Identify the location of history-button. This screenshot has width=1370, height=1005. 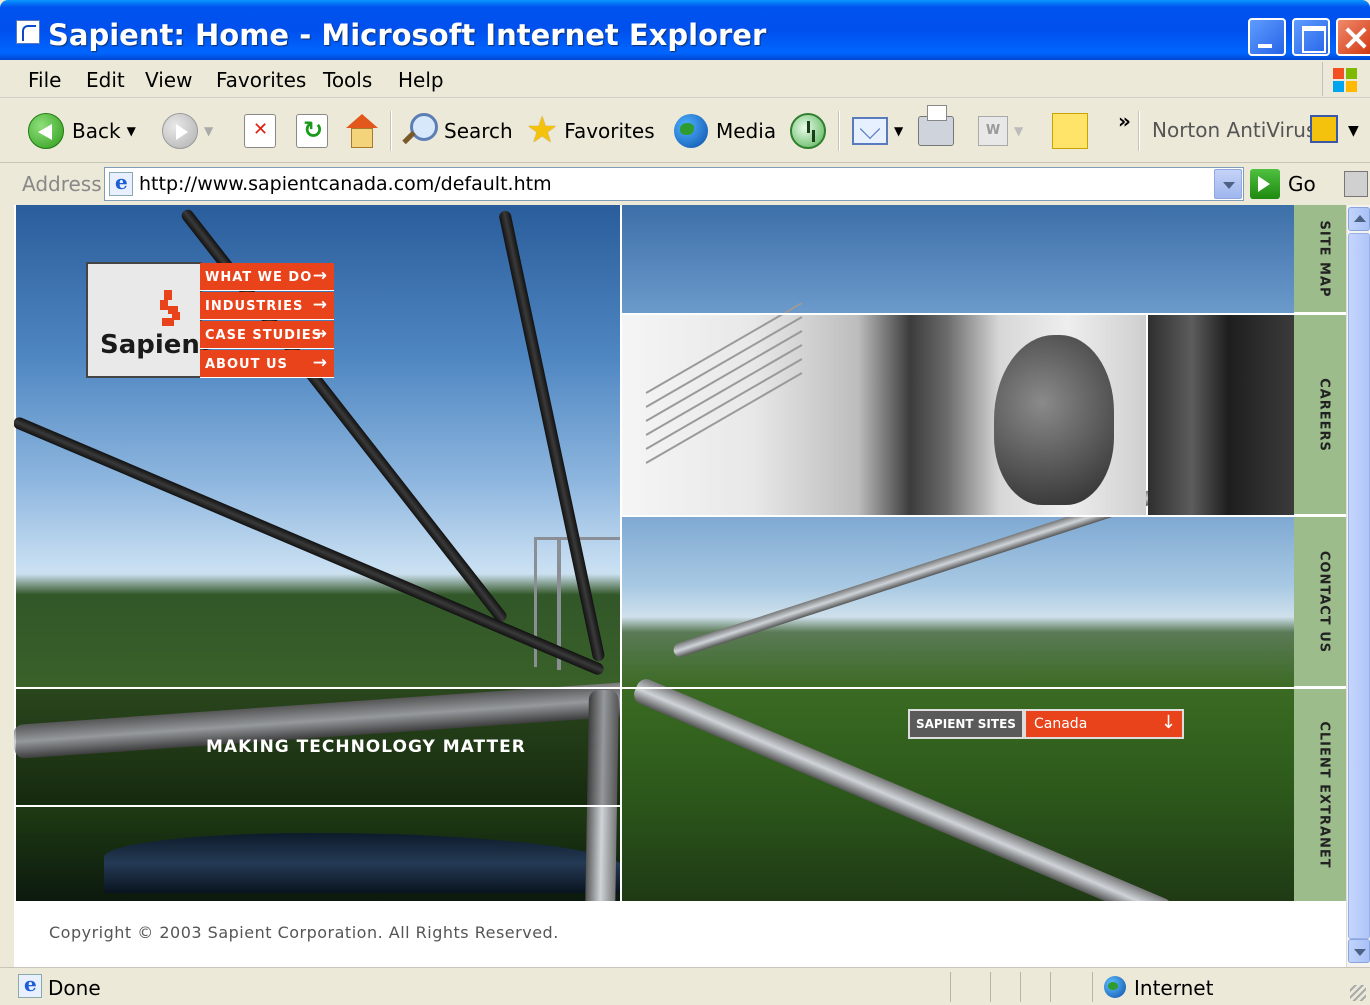
(808, 131).